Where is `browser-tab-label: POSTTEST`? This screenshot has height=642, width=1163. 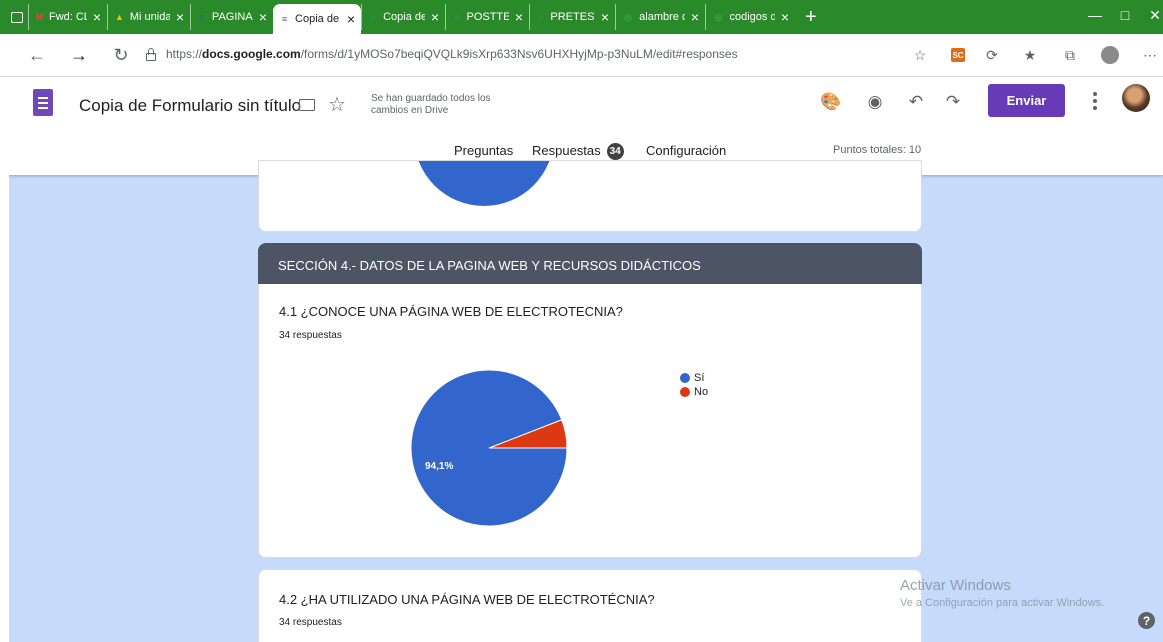
browser-tab-label: POSTTEST is located at coordinates (487, 17).